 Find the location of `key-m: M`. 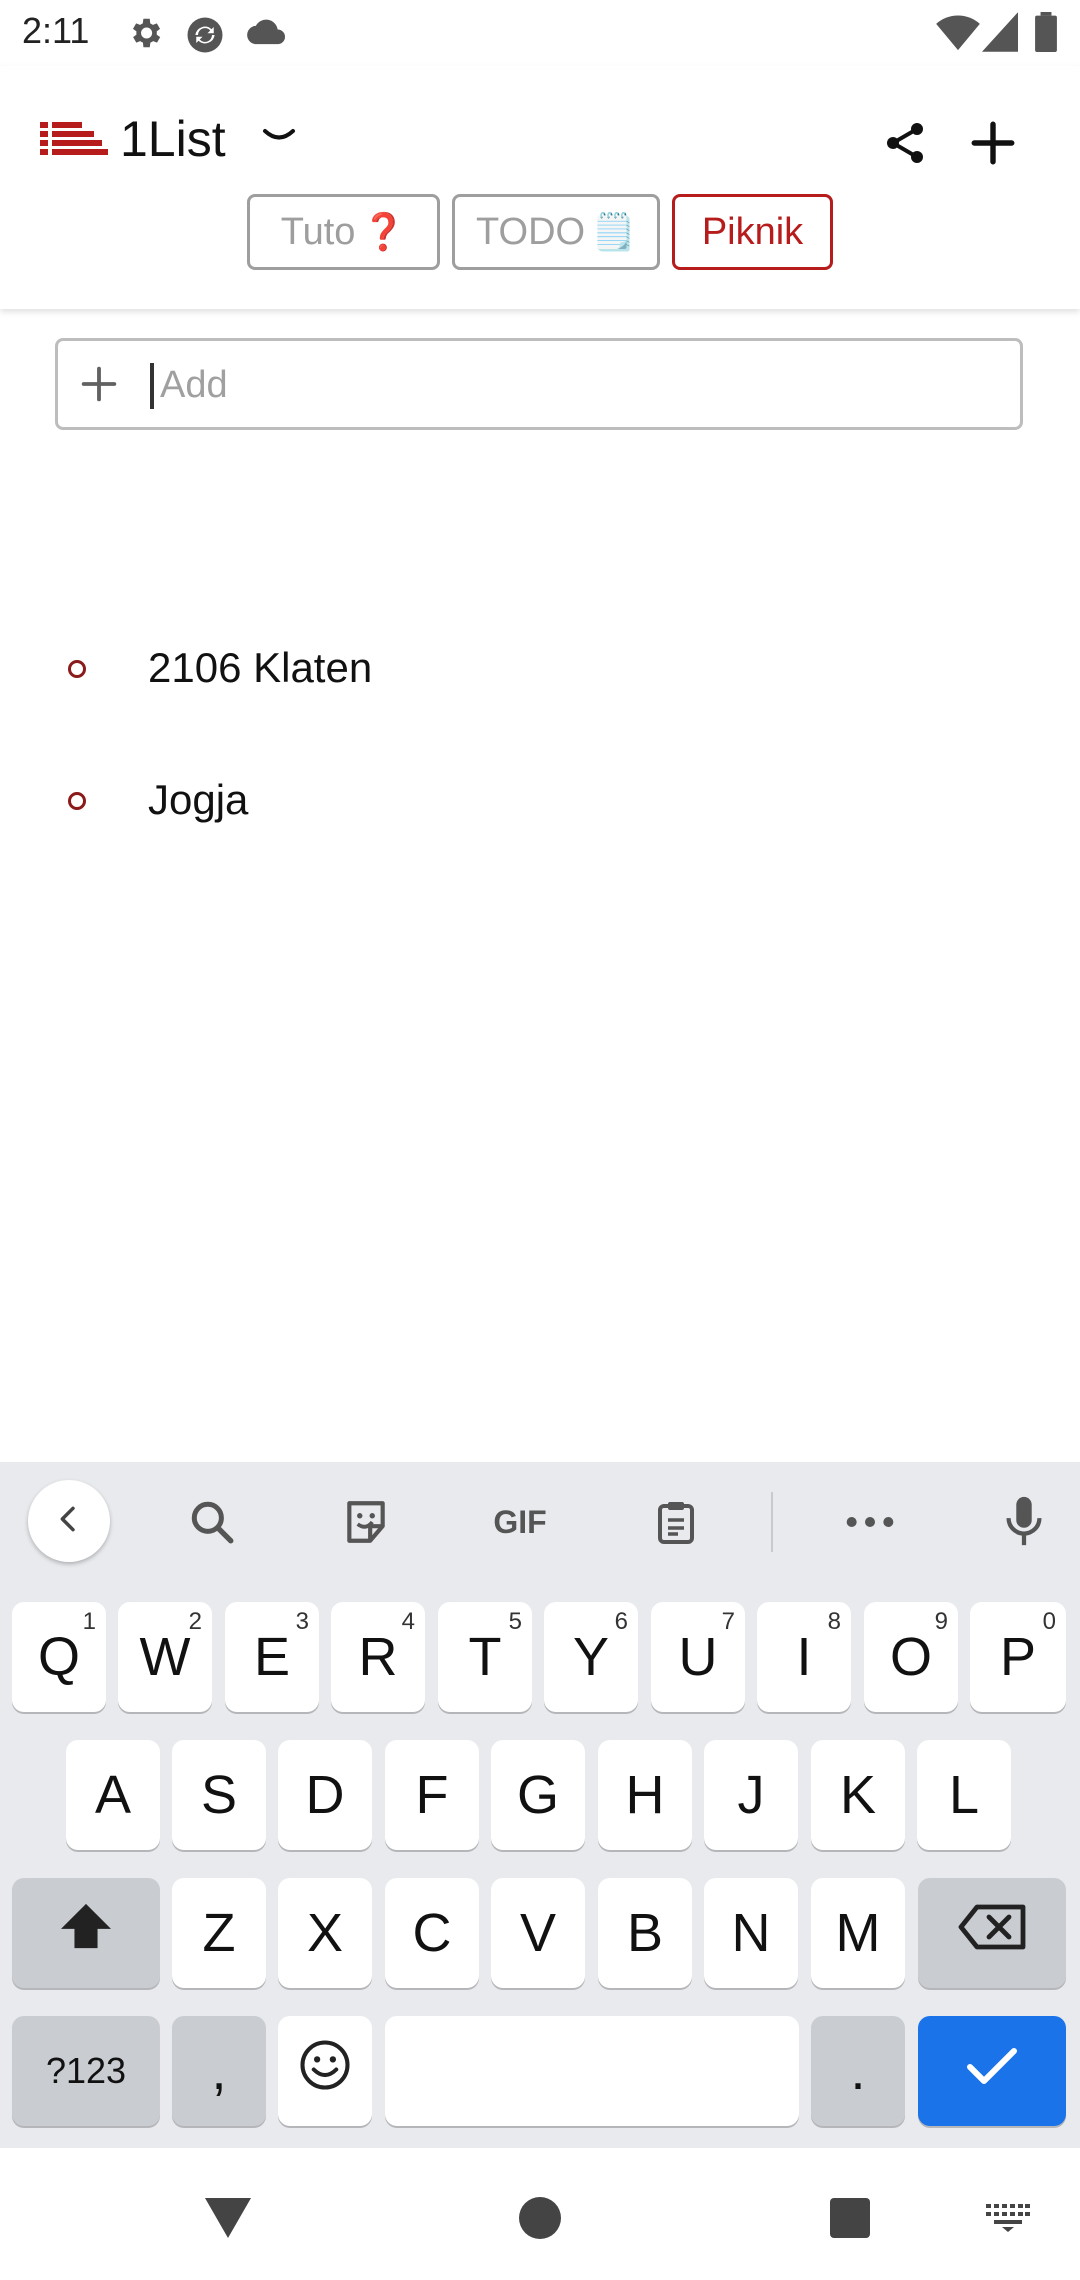

key-m: M is located at coordinates (858, 1933).